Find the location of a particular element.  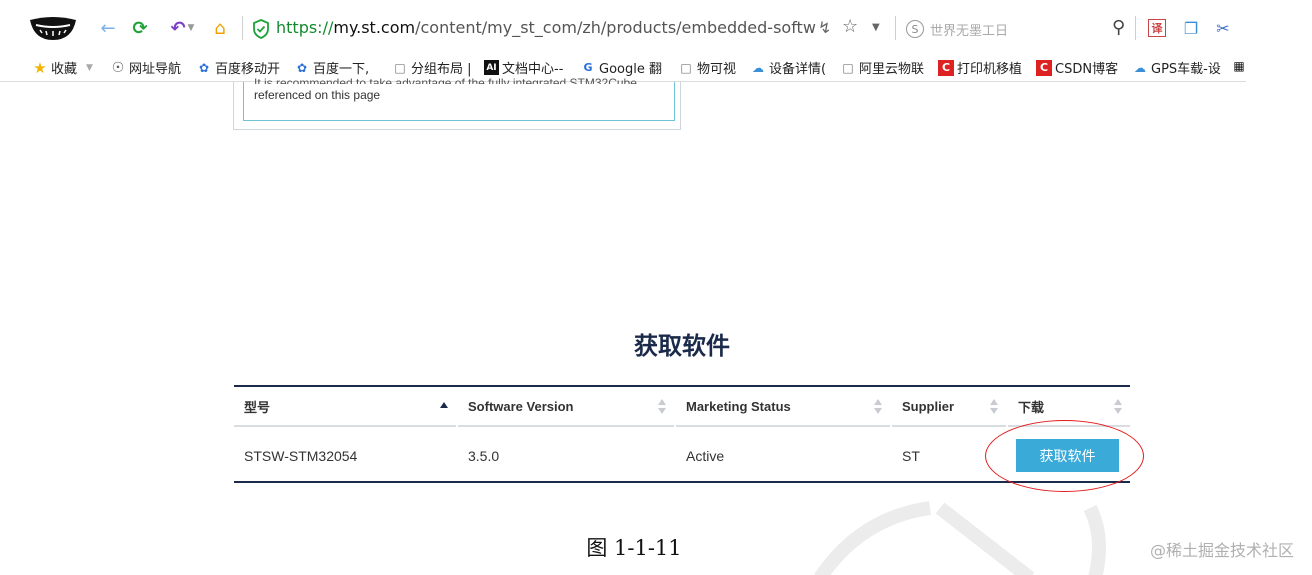

bookmark-item: ✿ 百度移动开 is located at coordinates (238, 68).